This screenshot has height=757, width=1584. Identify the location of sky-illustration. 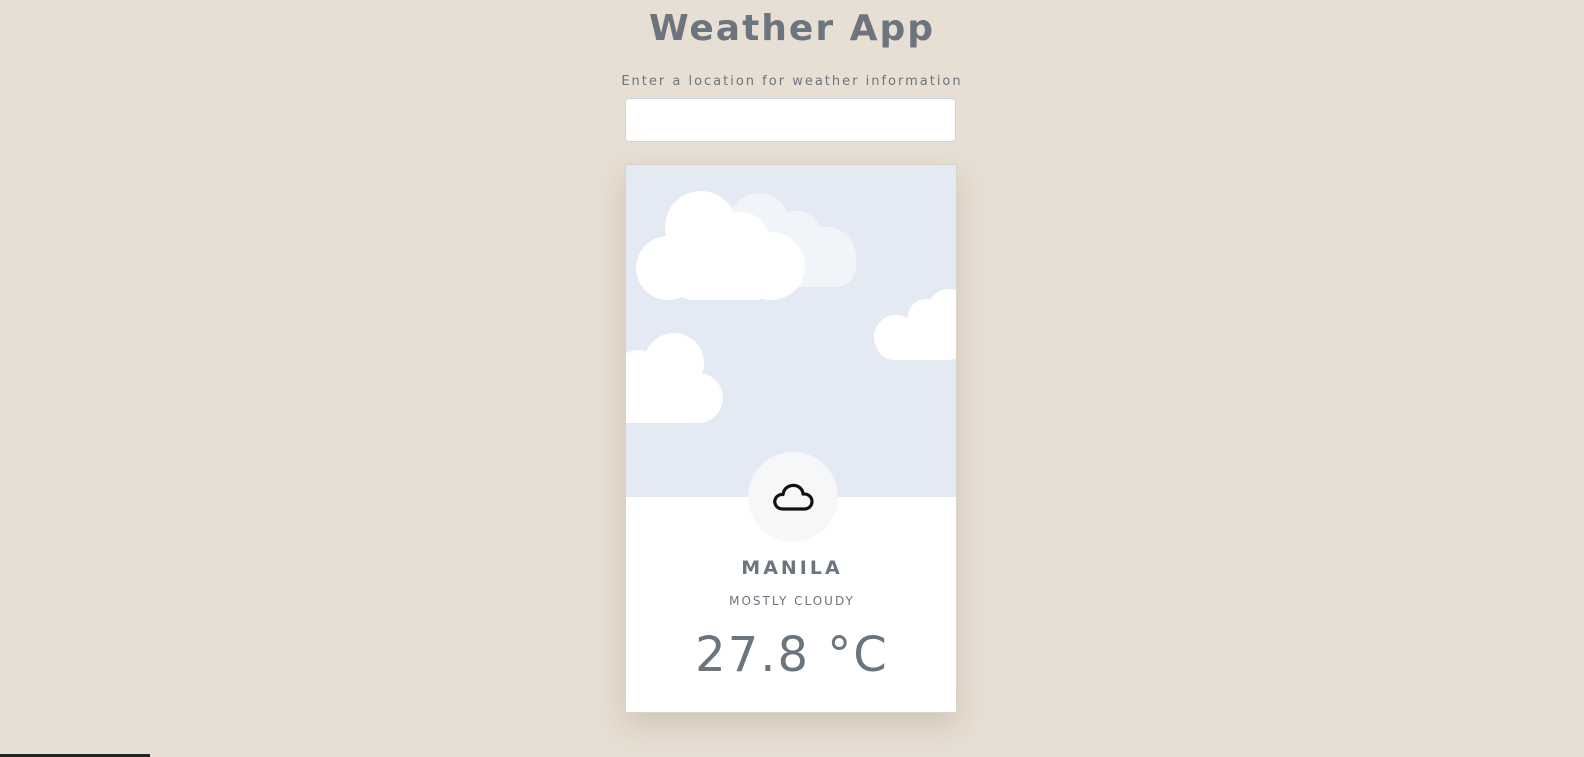
(791, 331).